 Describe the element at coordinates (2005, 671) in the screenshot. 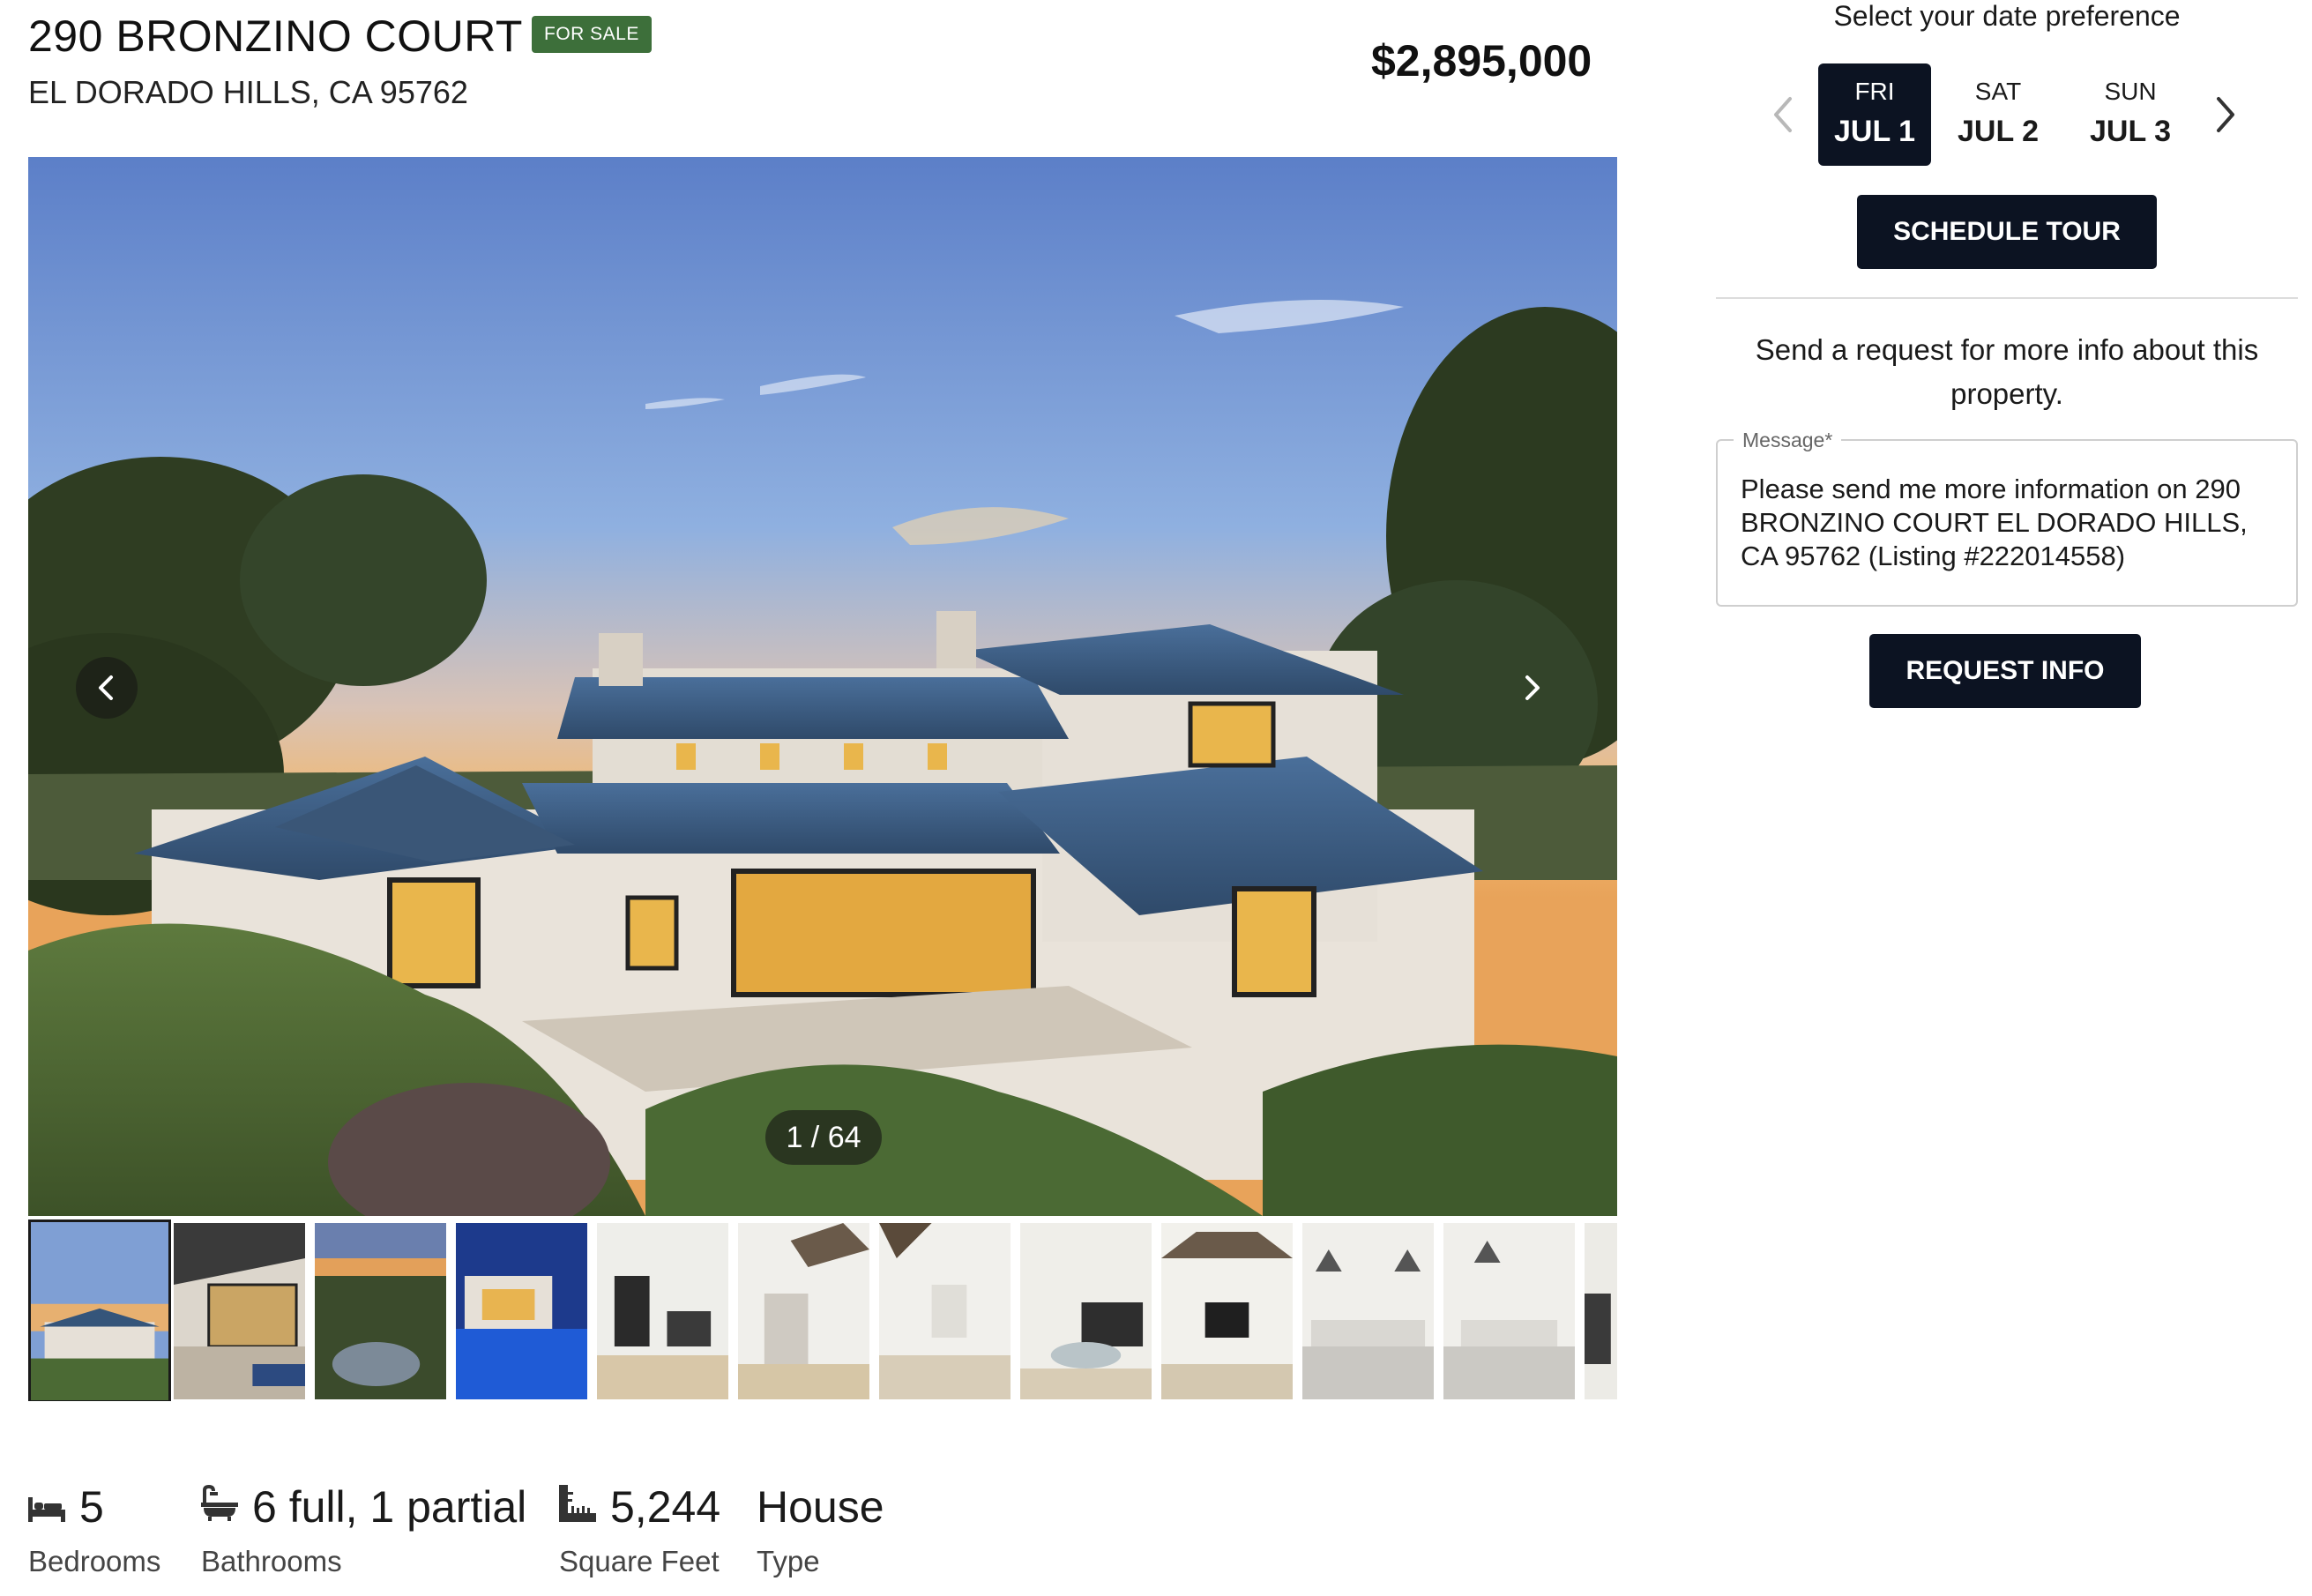

I see `request-info-button: REQUEST INFO` at that location.